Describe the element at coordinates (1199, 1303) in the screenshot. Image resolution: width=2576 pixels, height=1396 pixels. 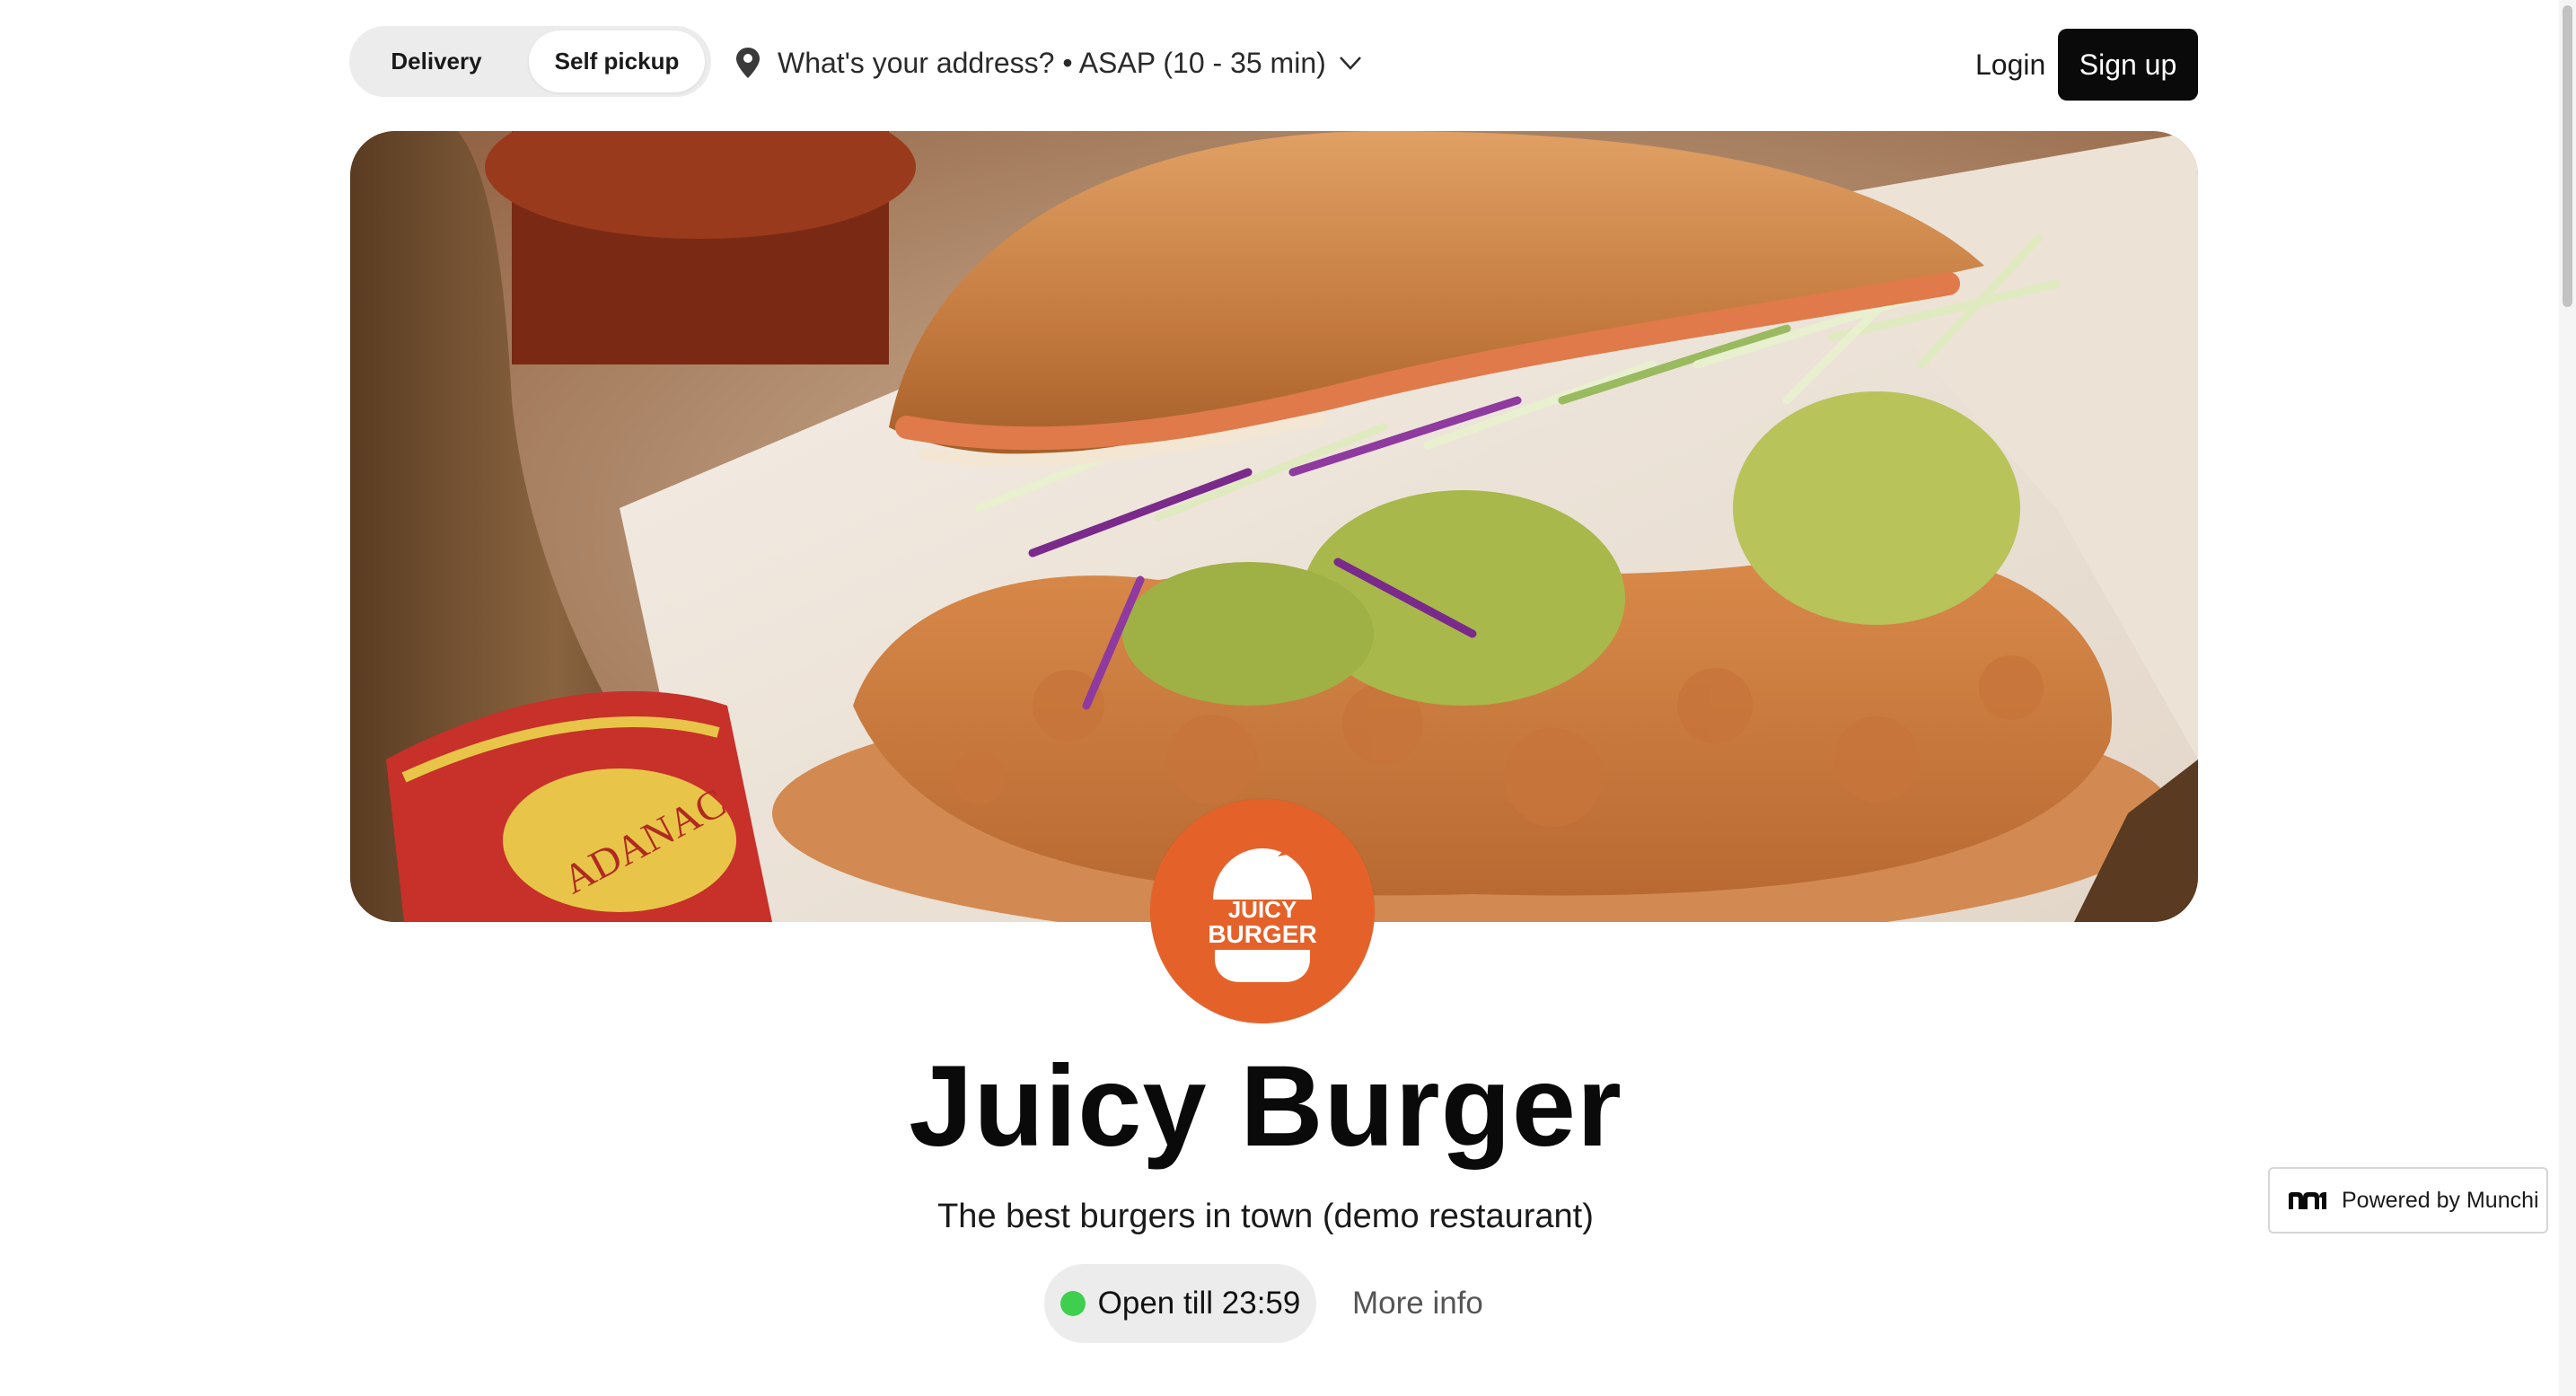
I see `status-text: Open till 23:59` at that location.